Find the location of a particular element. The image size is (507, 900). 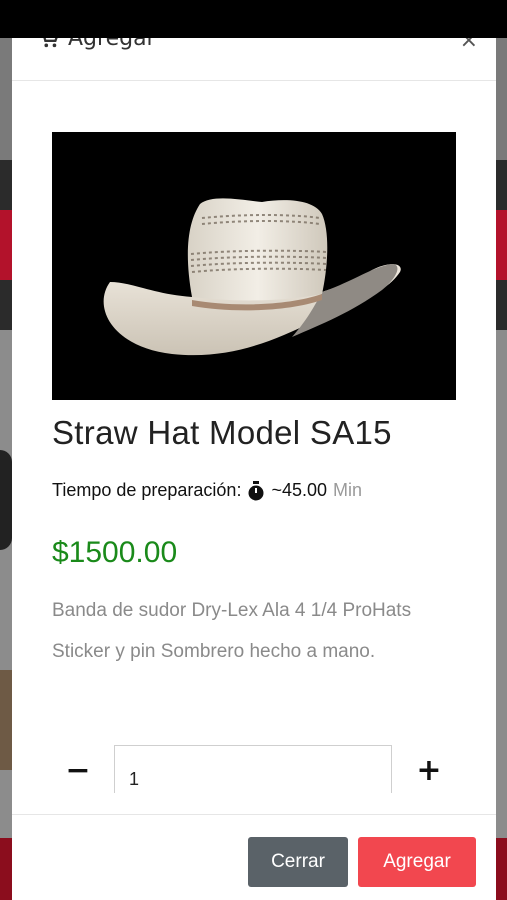

modal-title-text: Agregar is located at coordinates (112, 44).